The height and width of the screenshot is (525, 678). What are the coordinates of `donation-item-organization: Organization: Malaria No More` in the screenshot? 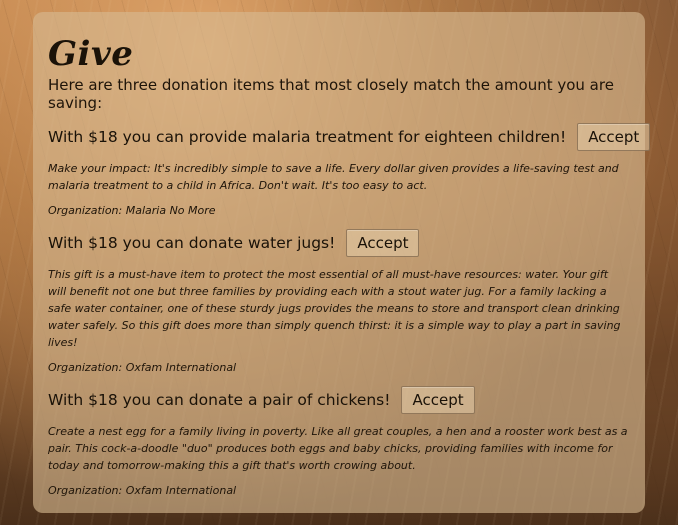 It's located at (132, 210).